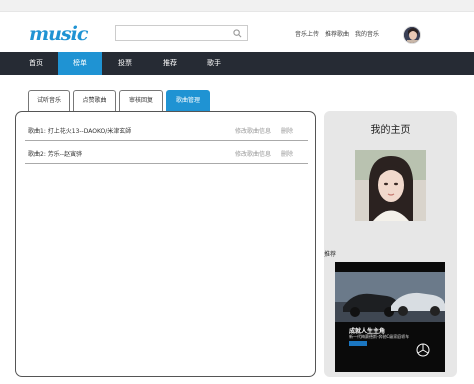  What do you see at coordinates (412, 35) in the screenshot?
I see `avatar` at bounding box center [412, 35].